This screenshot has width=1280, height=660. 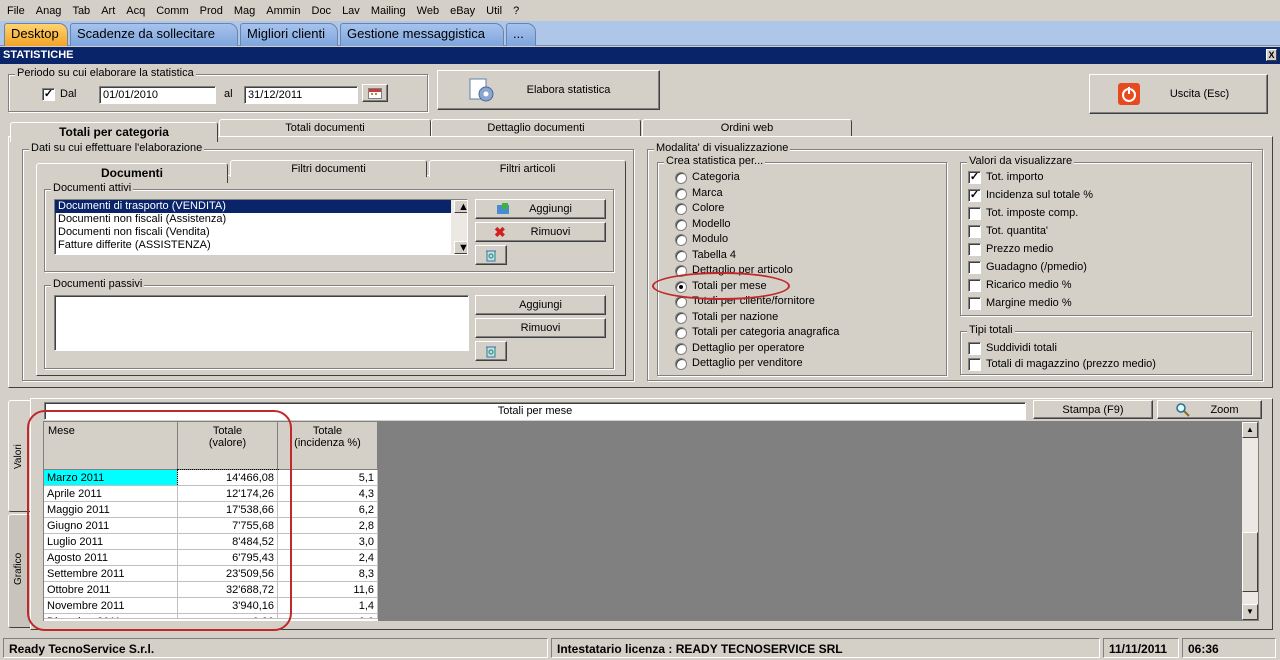 What do you see at coordinates (711, 224) in the screenshot?
I see `radio-option-label: Modello` at bounding box center [711, 224].